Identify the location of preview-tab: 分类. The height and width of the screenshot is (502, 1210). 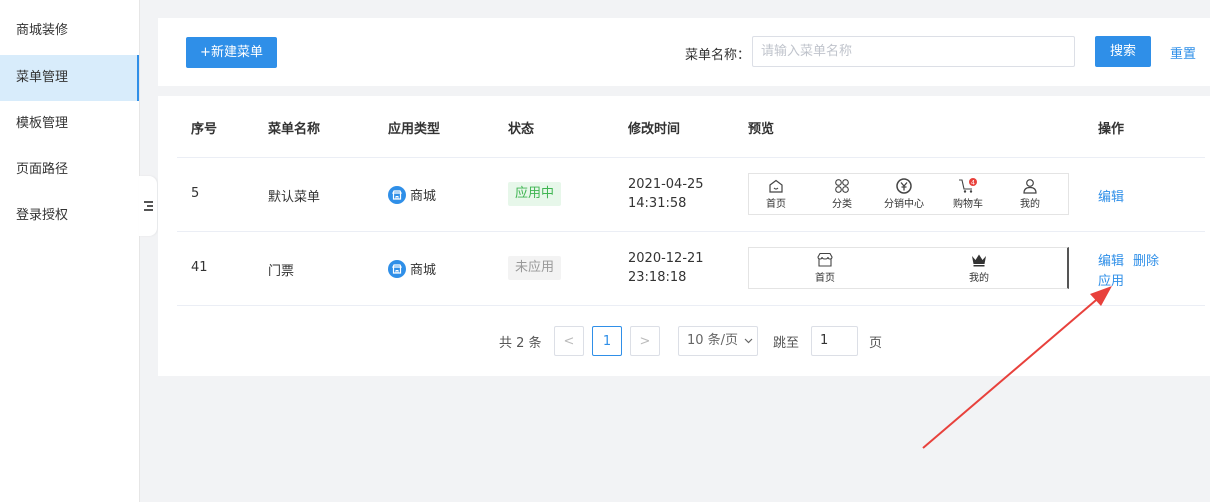
(842, 194).